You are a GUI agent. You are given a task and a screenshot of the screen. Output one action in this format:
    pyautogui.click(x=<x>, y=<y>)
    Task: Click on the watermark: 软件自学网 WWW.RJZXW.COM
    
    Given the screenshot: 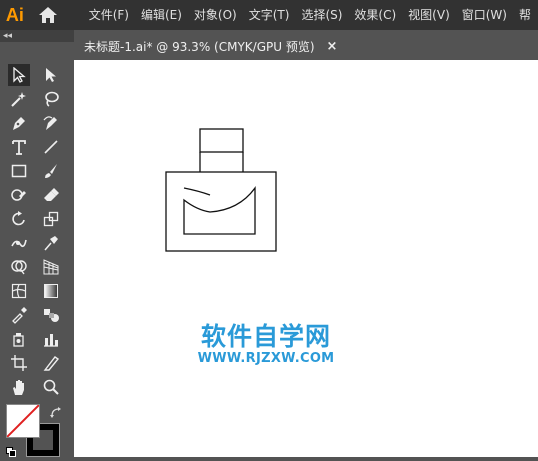 What is the action you would take?
    pyautogui.click(x=266, y=344)
    